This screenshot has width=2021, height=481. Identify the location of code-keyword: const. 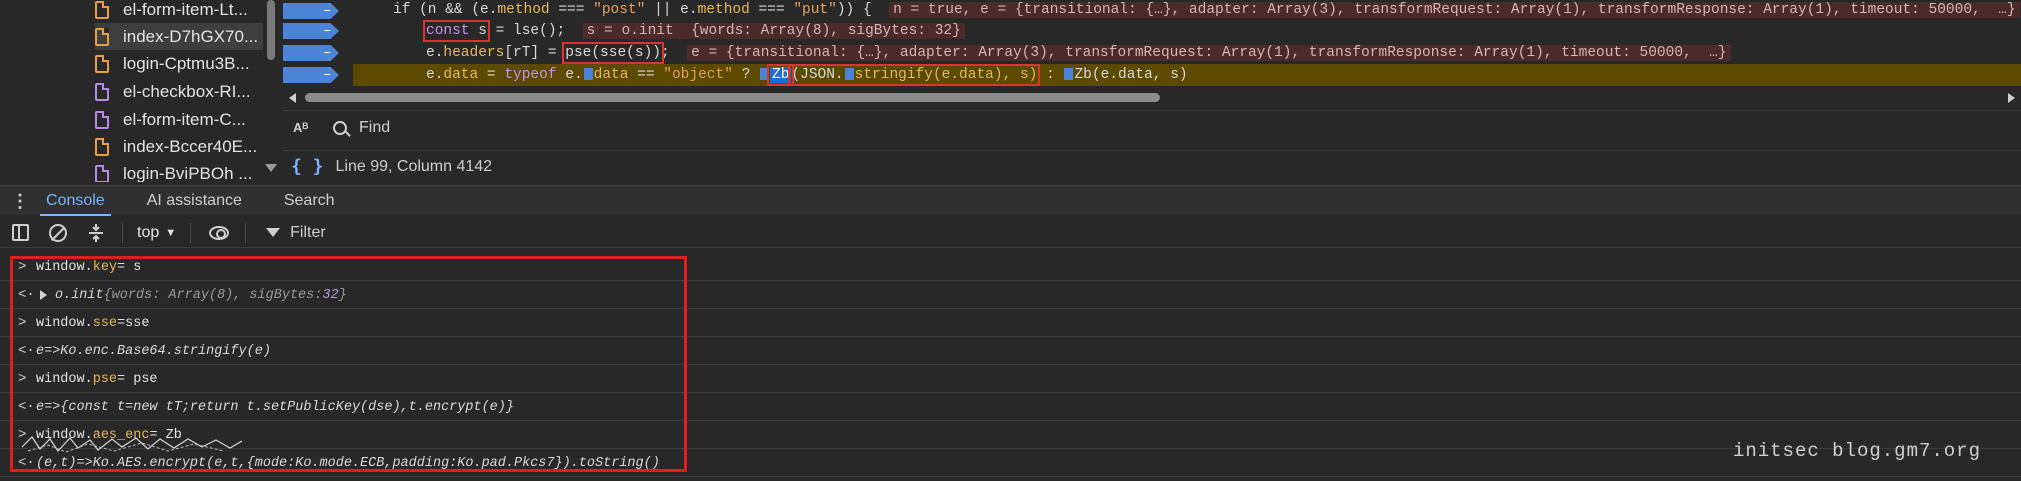
(448, 31).